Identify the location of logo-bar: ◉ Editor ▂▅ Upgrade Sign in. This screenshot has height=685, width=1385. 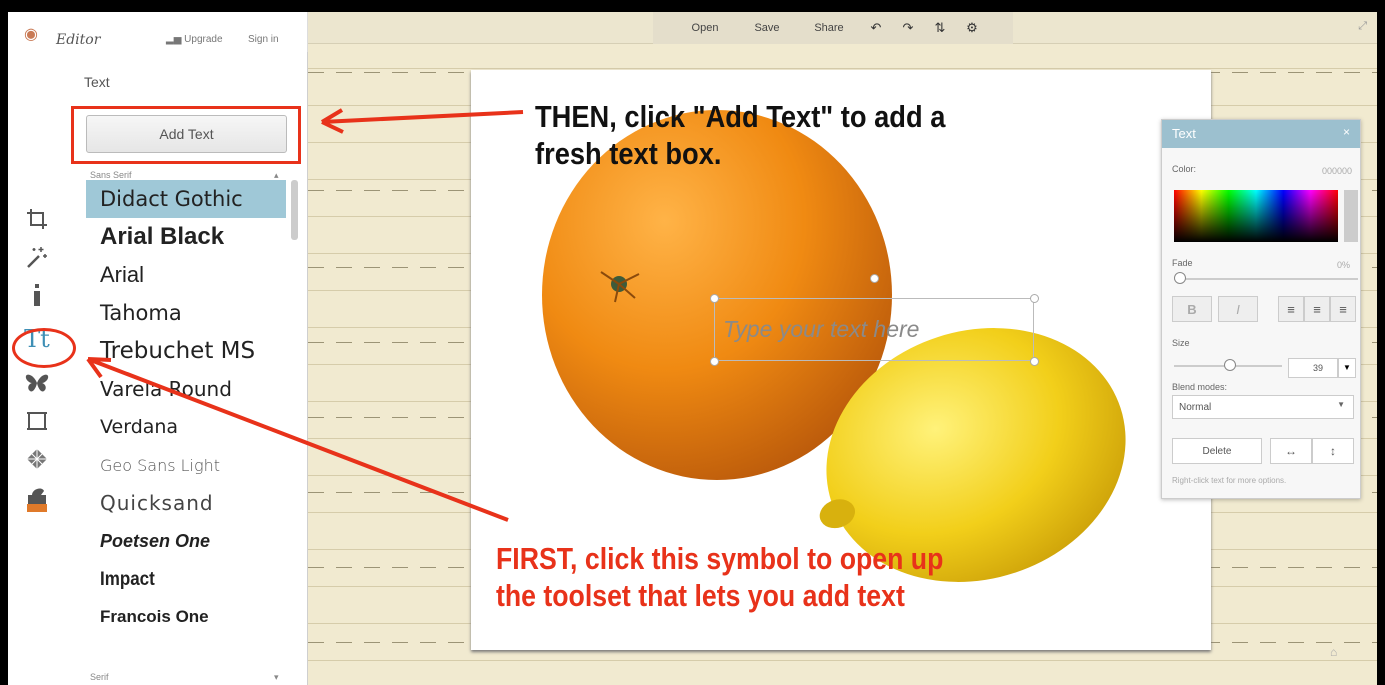
(158, 32).